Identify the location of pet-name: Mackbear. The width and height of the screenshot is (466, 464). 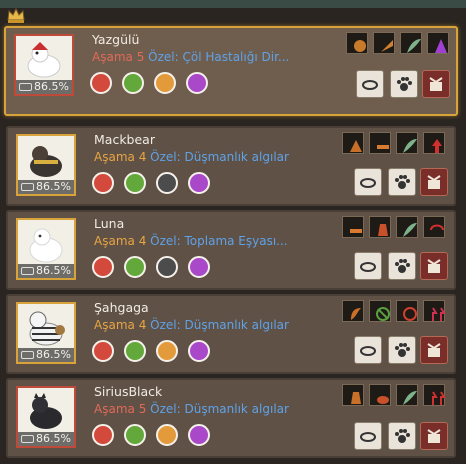
(124, 139).